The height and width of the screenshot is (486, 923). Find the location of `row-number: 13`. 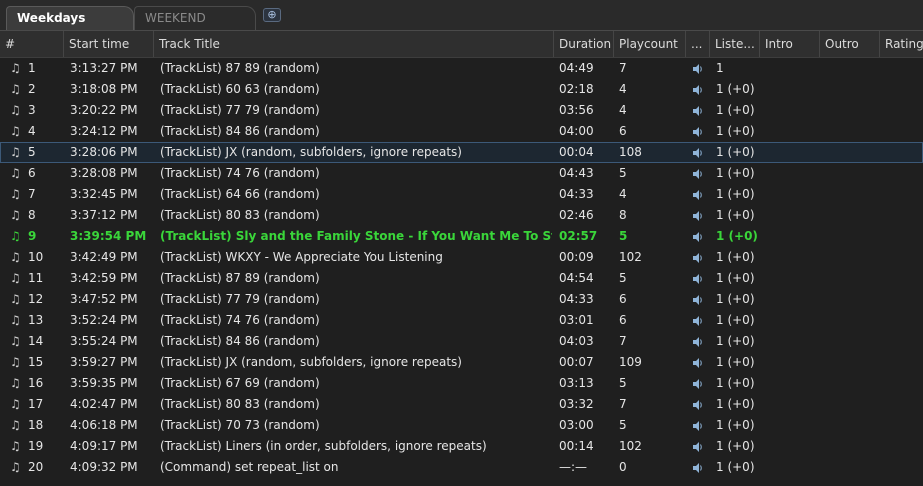

row-number: 13 is located at coordinates (36, 320).